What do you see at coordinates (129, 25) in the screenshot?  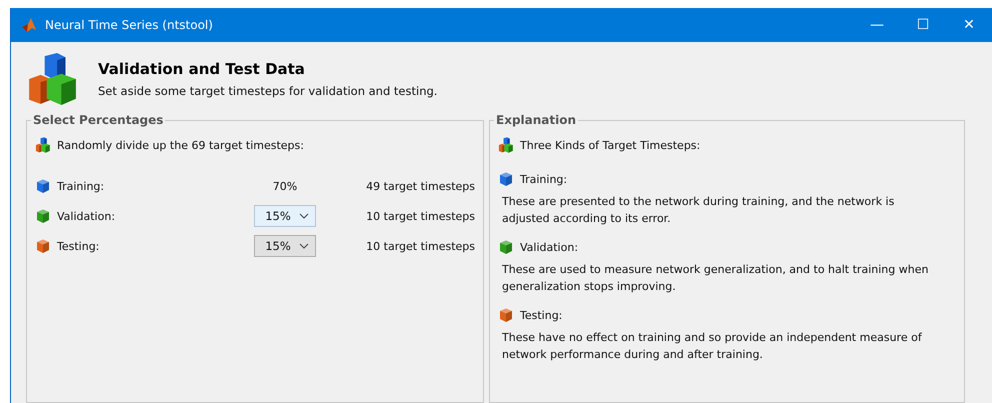 I see `window-title: Neural Time Series (ntstool)` at bounding box center [129, 25].